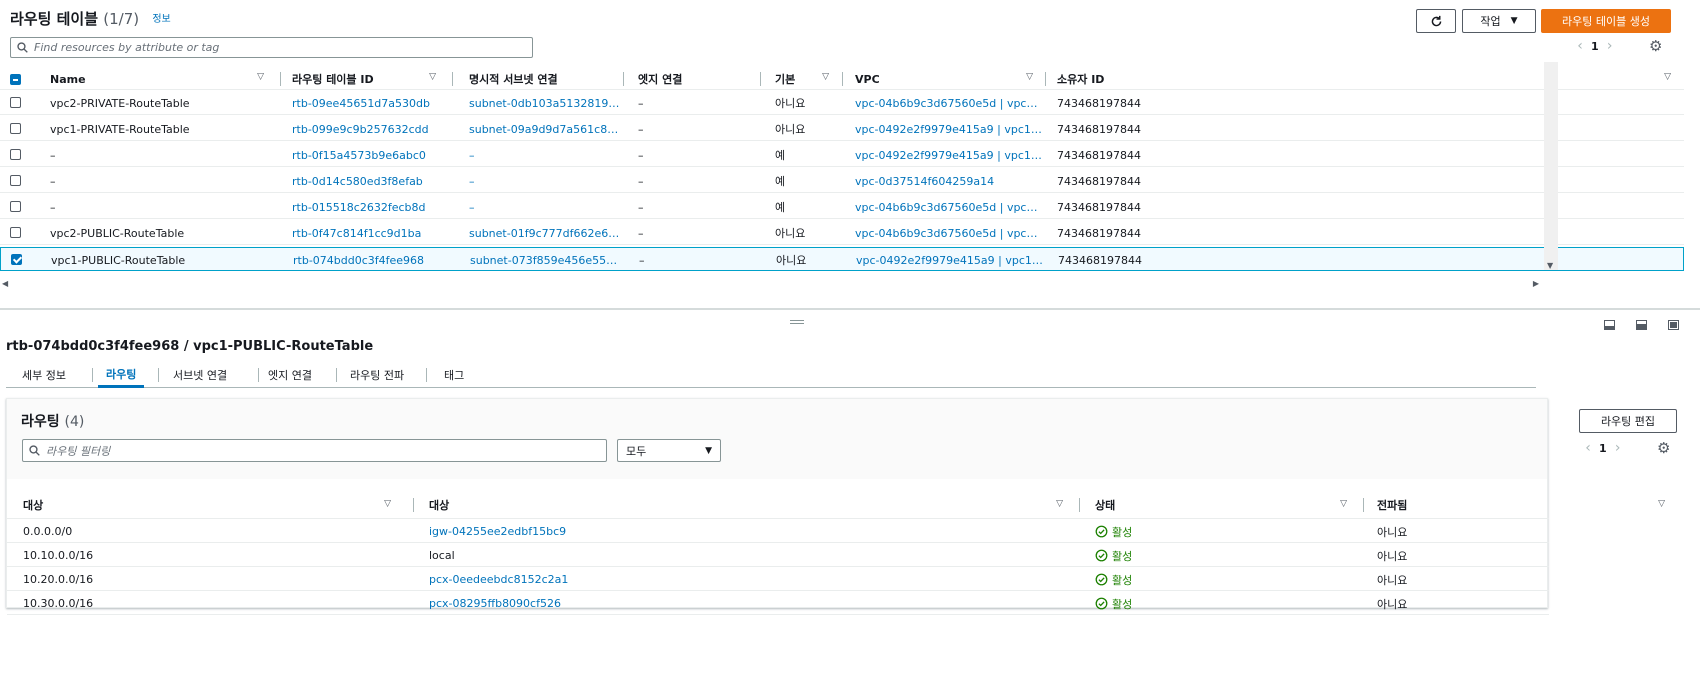 The image size is (1700, 688). What do you see at coordinates (454, 374) in the screenshot?
I see `tab-tags: 태그` at bounding box center [454, 374].